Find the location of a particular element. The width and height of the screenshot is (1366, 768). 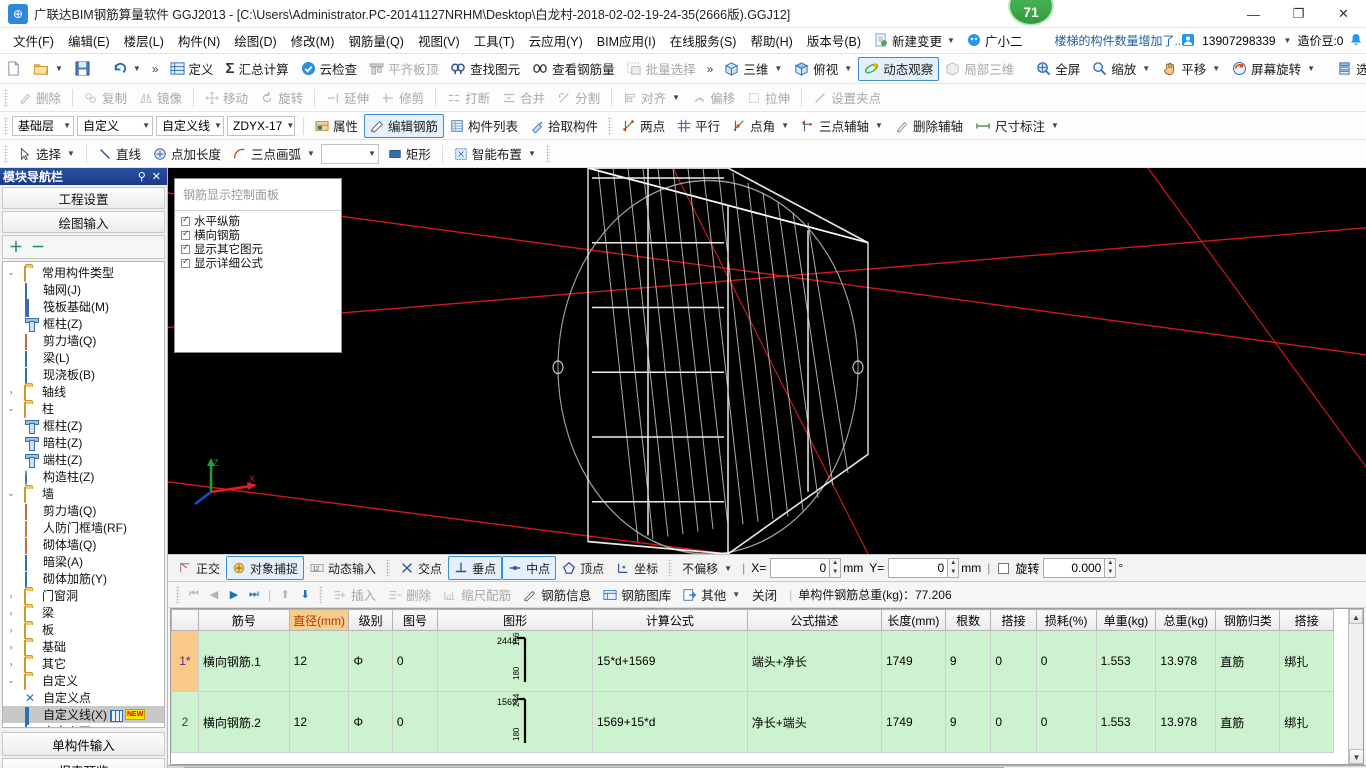

sidebar-tab-single-component-input: 单构件输入 is located at coordinates (83, 744).